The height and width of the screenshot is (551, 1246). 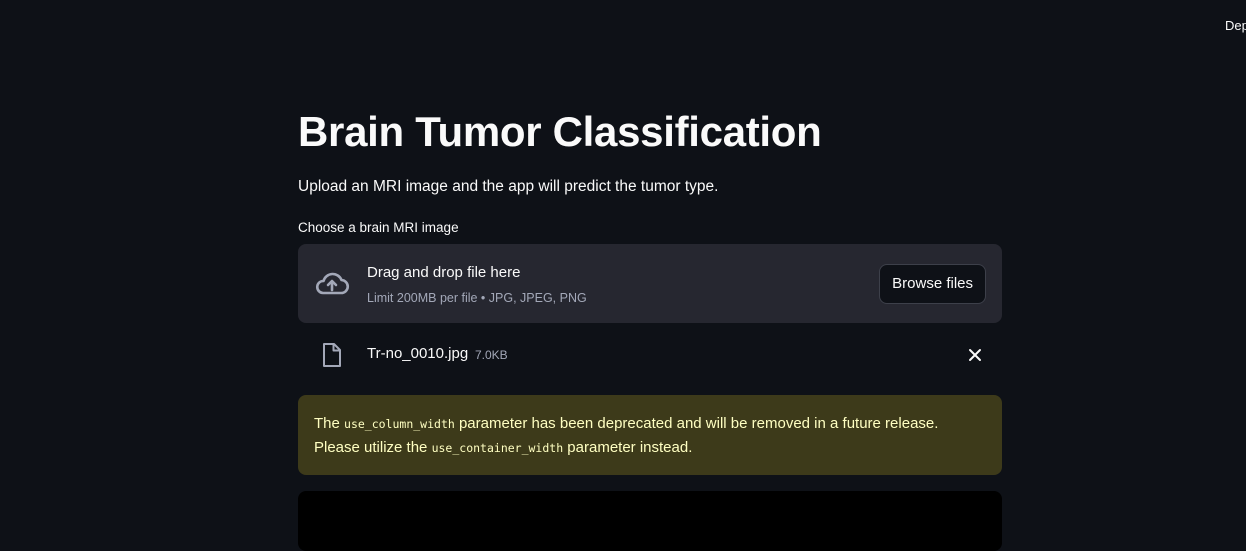 What do you see at coordinates (418, 353) in the screenshot?
I see `uploaded-file-name: Tr-no_0010.jpg` at bounding box center [418, 353].